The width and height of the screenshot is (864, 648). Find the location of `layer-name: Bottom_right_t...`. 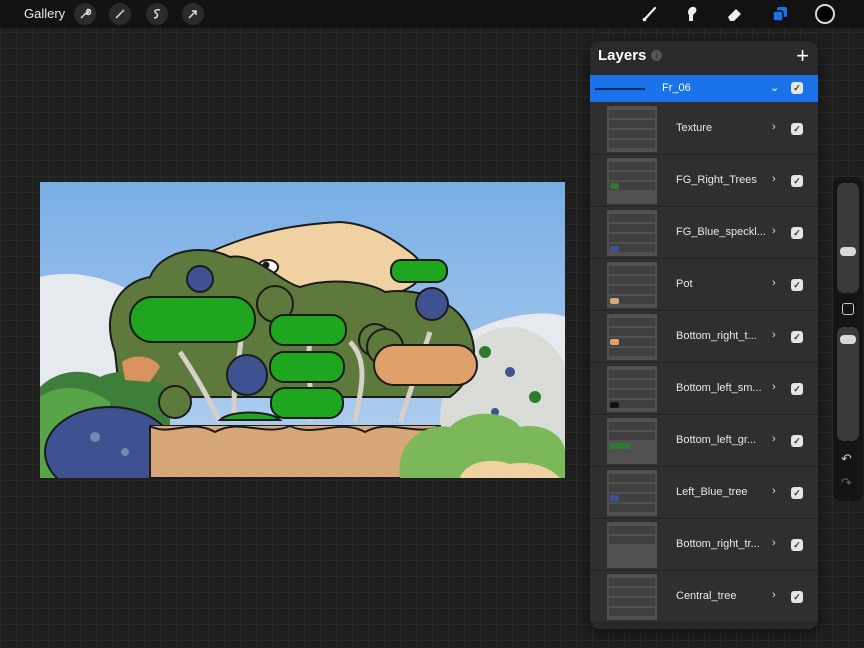

layer-name: Bottom_right_t... is located at coordinates (716, 336).